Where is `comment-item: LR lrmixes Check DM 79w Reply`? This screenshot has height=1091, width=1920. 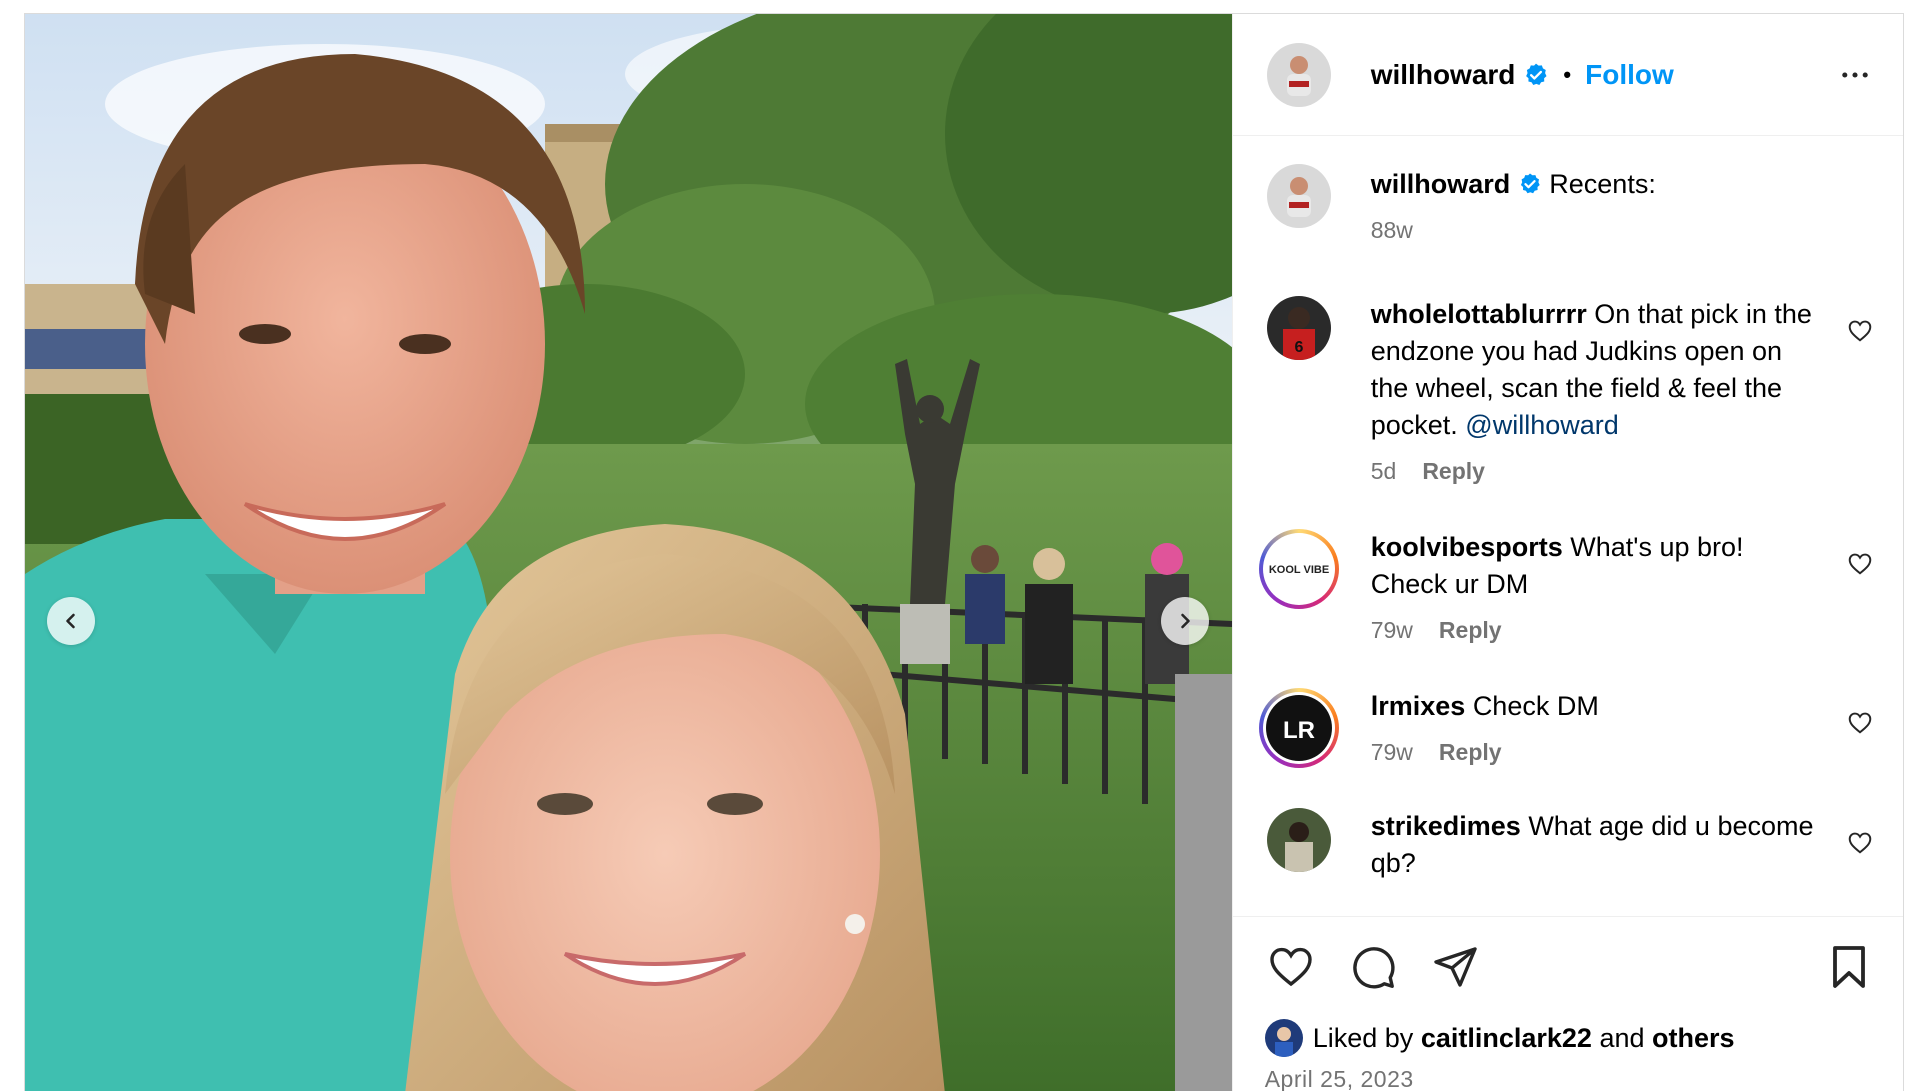 comment-item: LR lrmixes Check DM 79w Reply is located at coordinates (1568, 728).